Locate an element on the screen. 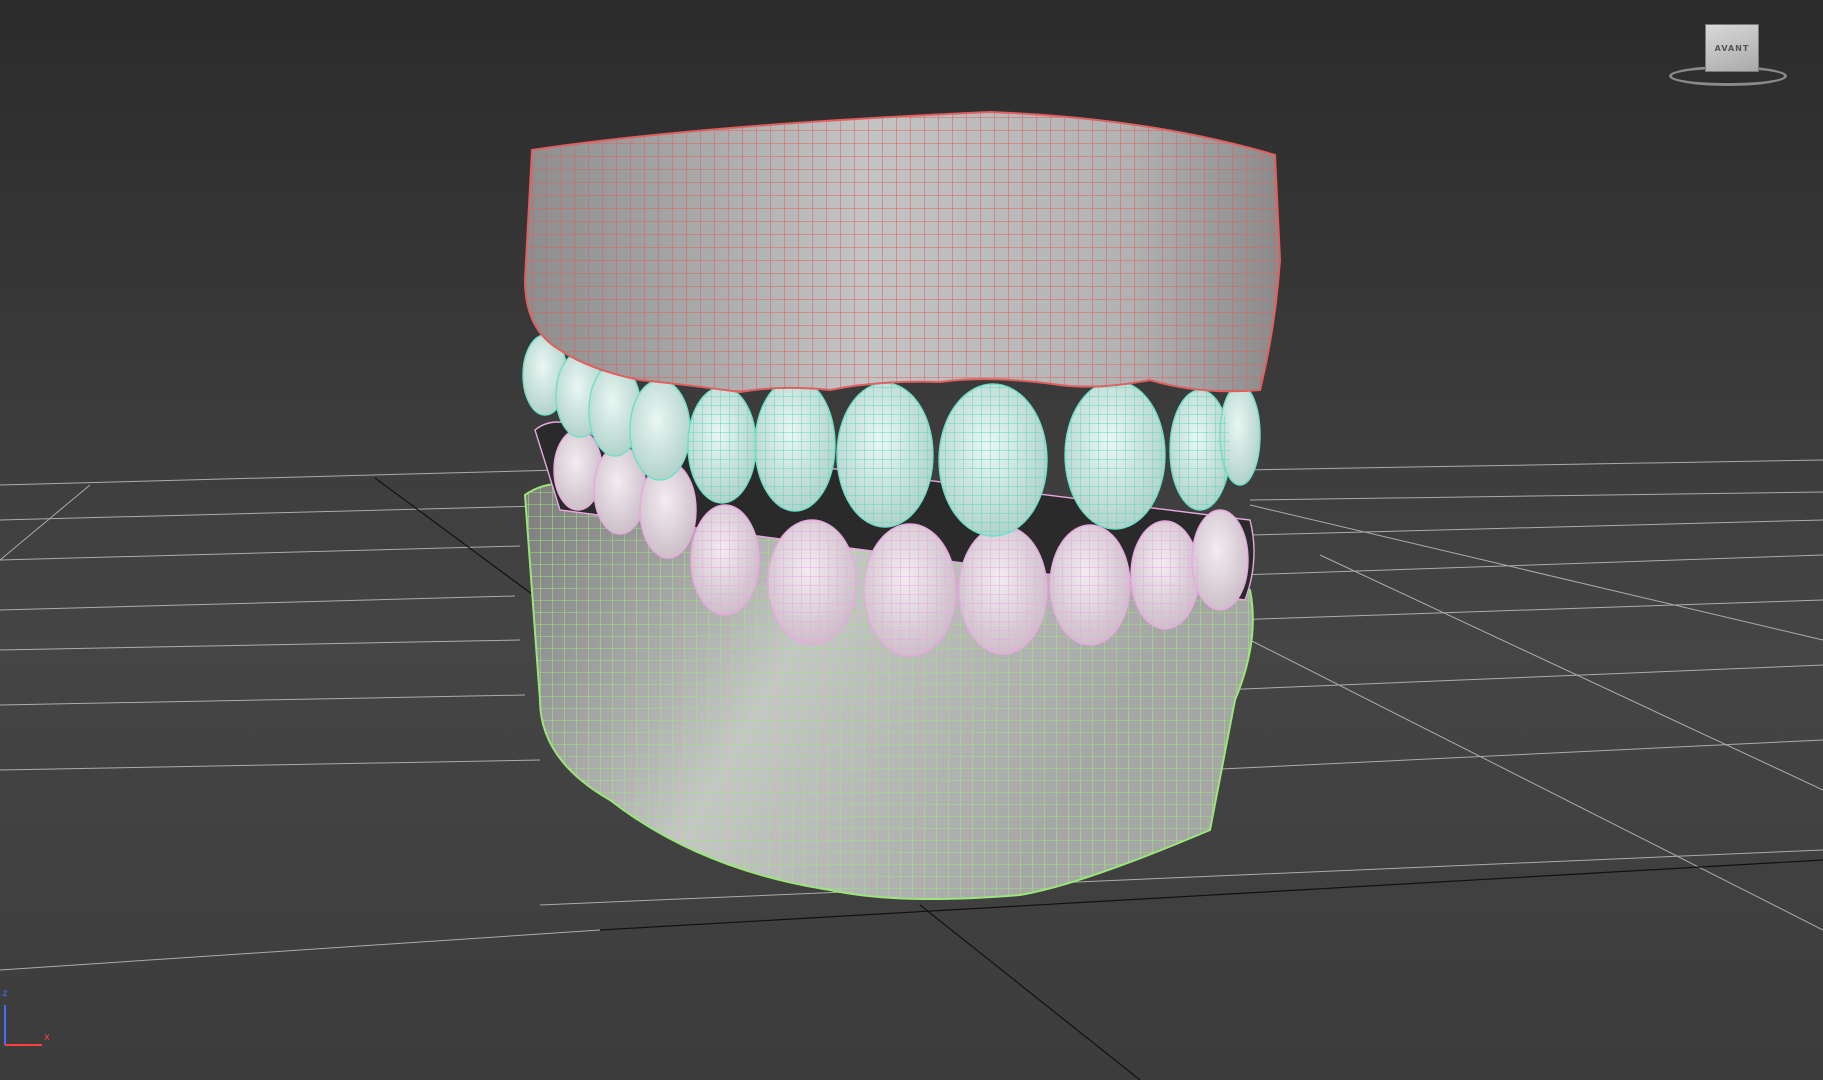 This screenshot has width=1823, height=1080. viewcube-face-label: AVANT is located at coordinates (1732, 48).